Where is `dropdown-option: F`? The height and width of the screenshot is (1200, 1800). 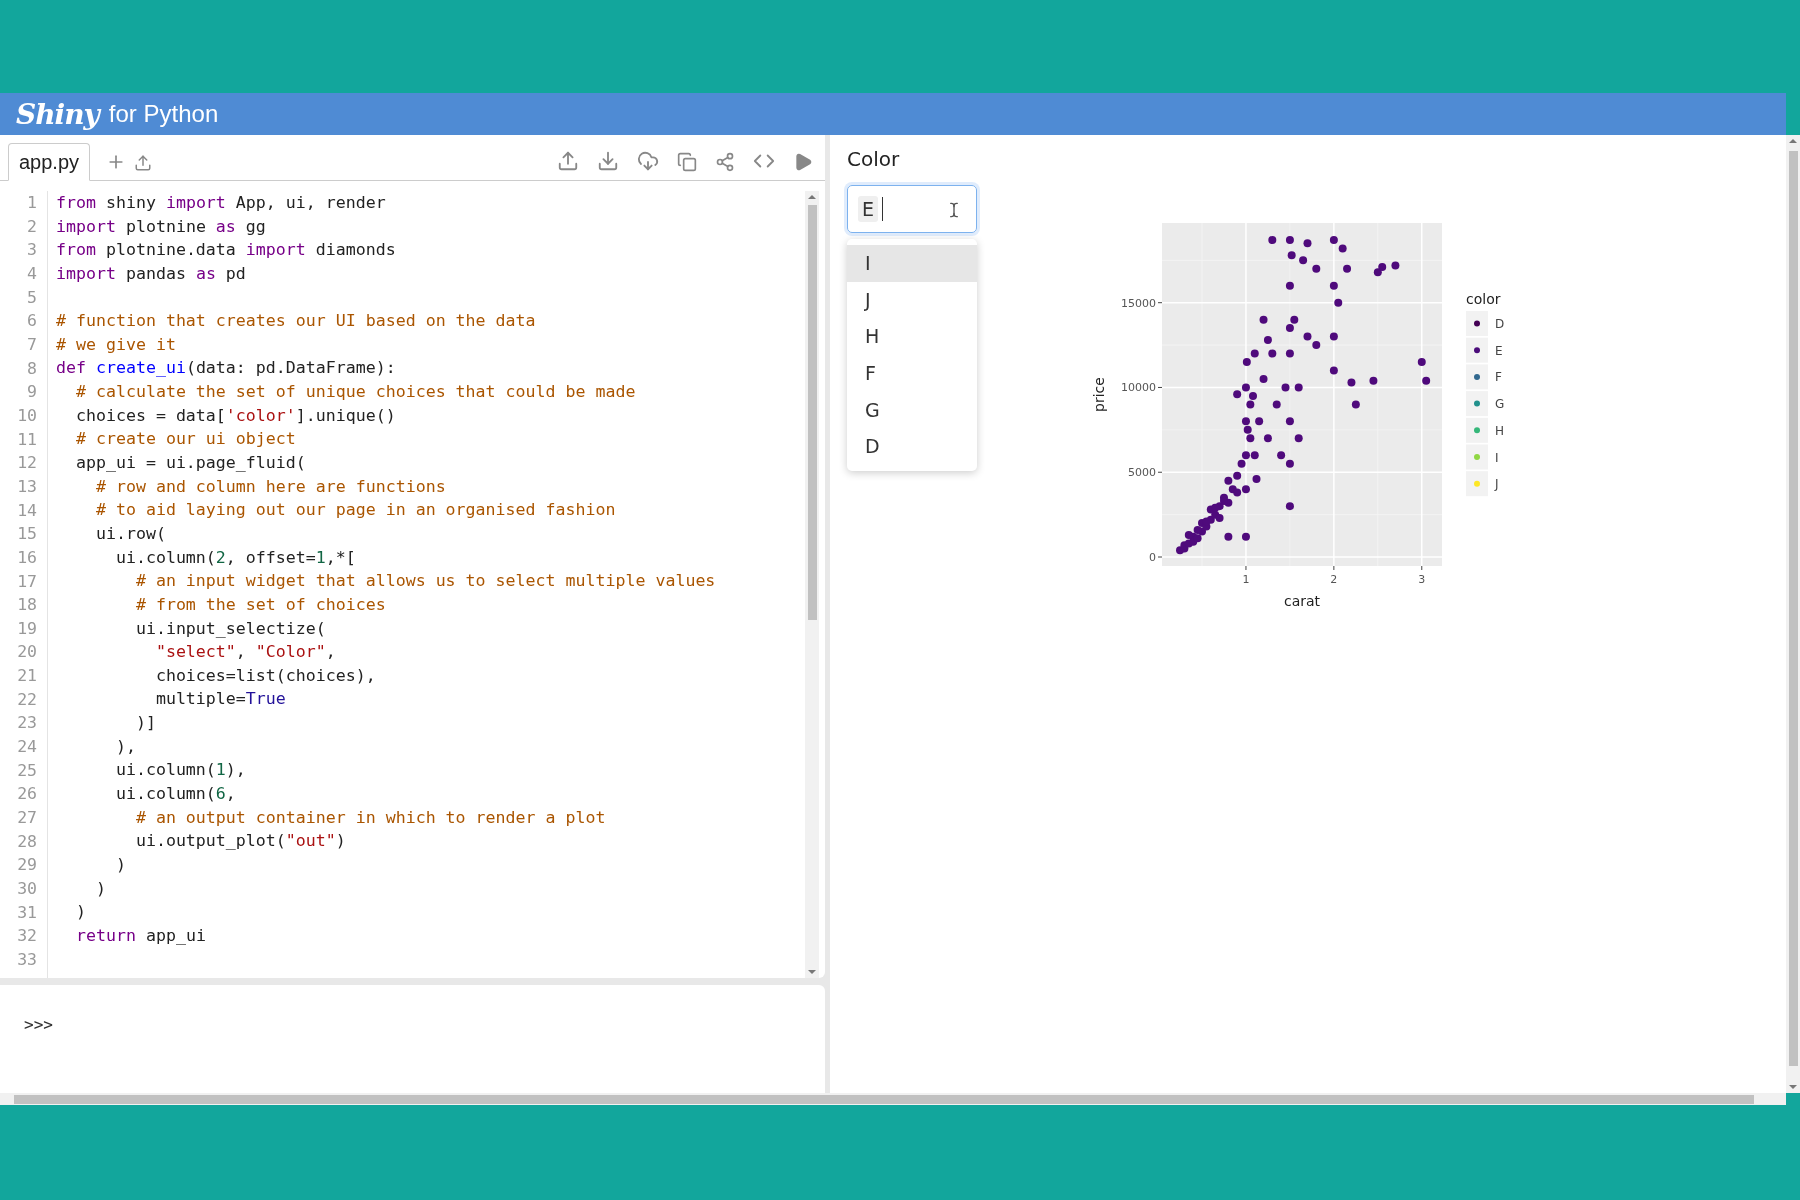 dropdown-option: F is located at coordinates (912, 373).